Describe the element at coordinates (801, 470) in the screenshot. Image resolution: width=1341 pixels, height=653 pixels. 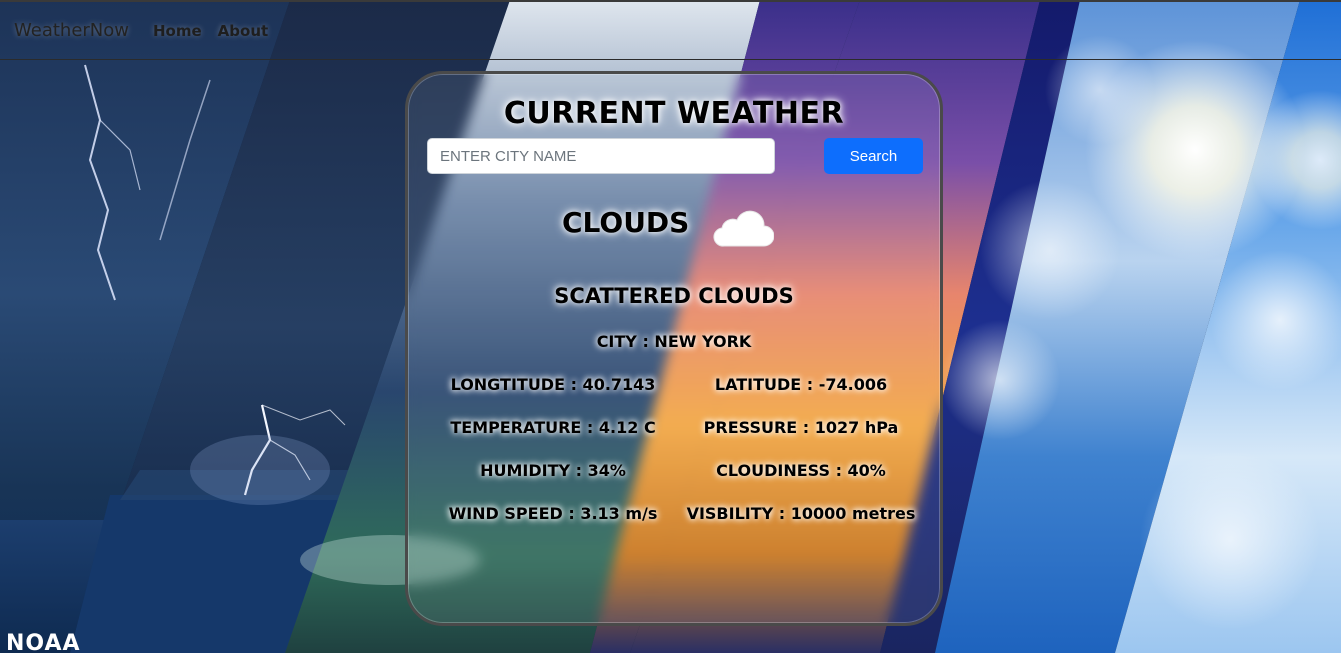
I see `cloudiness-label: CLOUDINESS : 40%` at that location.